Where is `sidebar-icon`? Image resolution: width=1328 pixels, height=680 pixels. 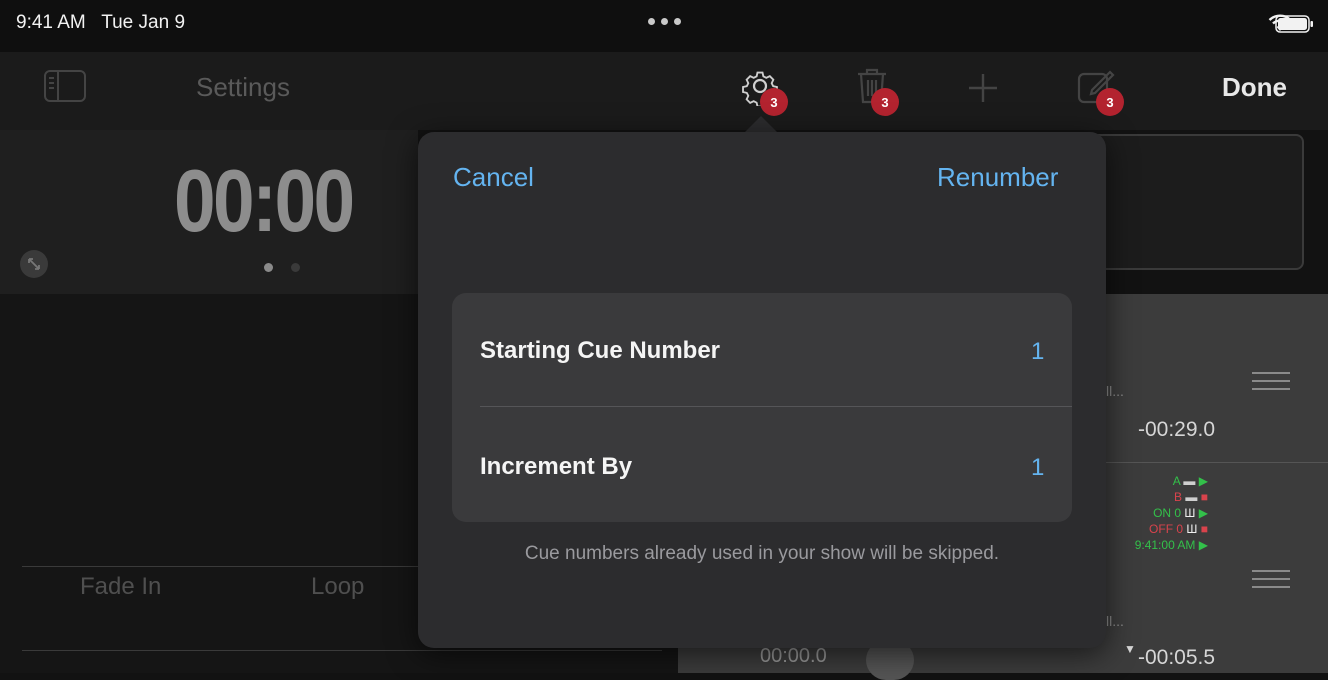 sidebar-icon is located at coordinates (65, 86).